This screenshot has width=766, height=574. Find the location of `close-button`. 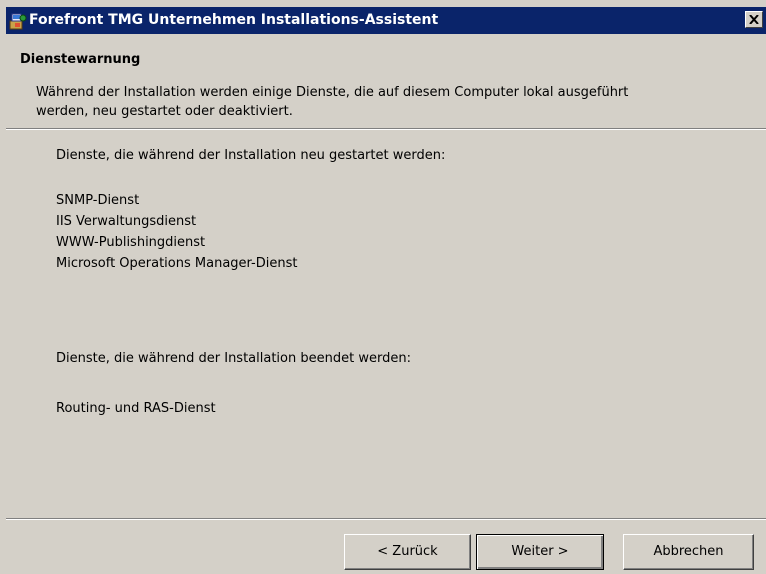

close-button is located at coordinates (754, 19).